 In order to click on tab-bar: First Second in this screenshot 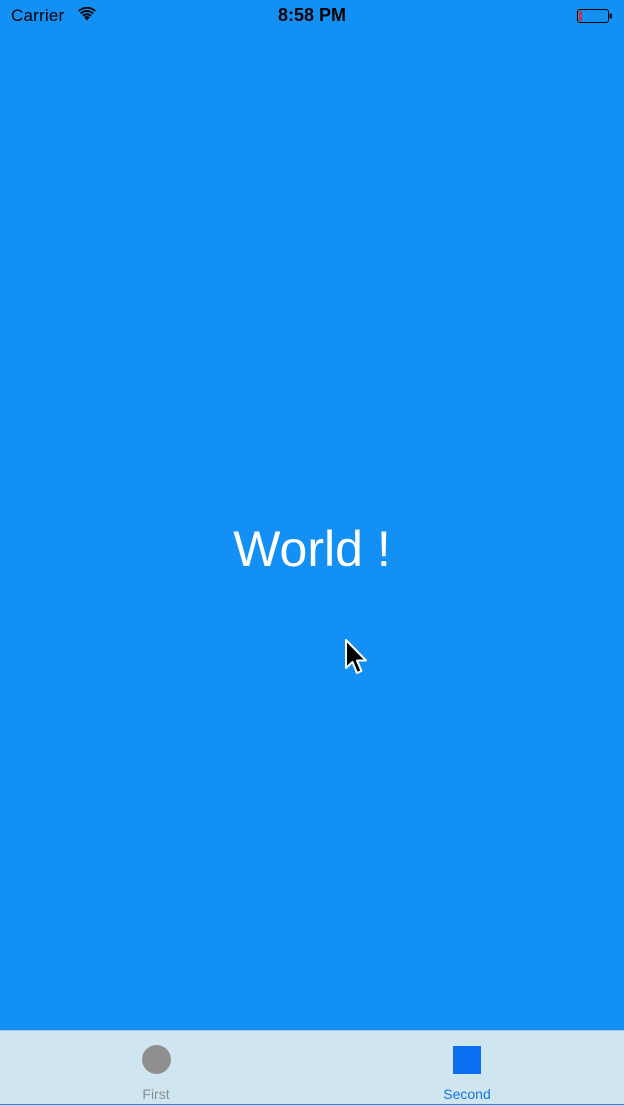, I will do `click(312, 1067)`.